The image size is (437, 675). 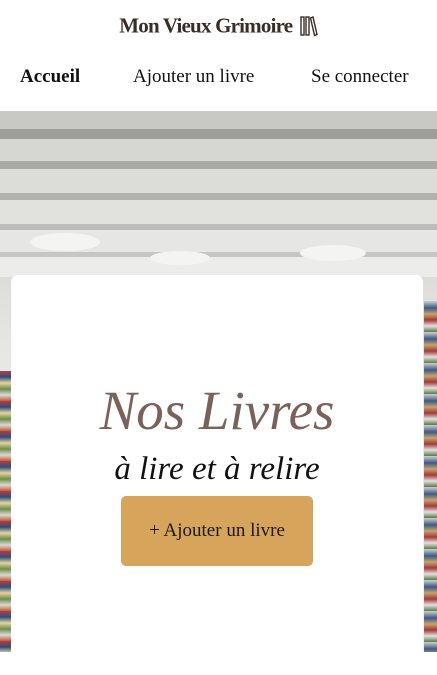 What do you see at coordinates (217, 531) in the screenshot?
I see `add-book-button: + Ajouter un livre` at bounding box center [217, 531].